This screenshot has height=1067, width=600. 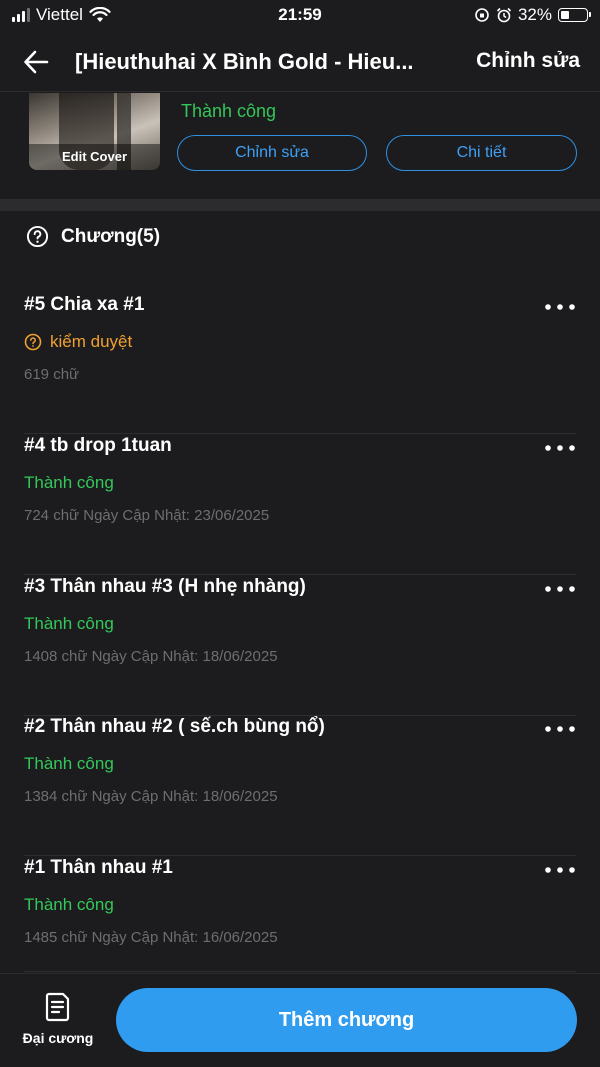 What do you see at coordinates (229, 111) in the screenshot?
I see `story-status: Thành công` at bounding box center [229, 111].